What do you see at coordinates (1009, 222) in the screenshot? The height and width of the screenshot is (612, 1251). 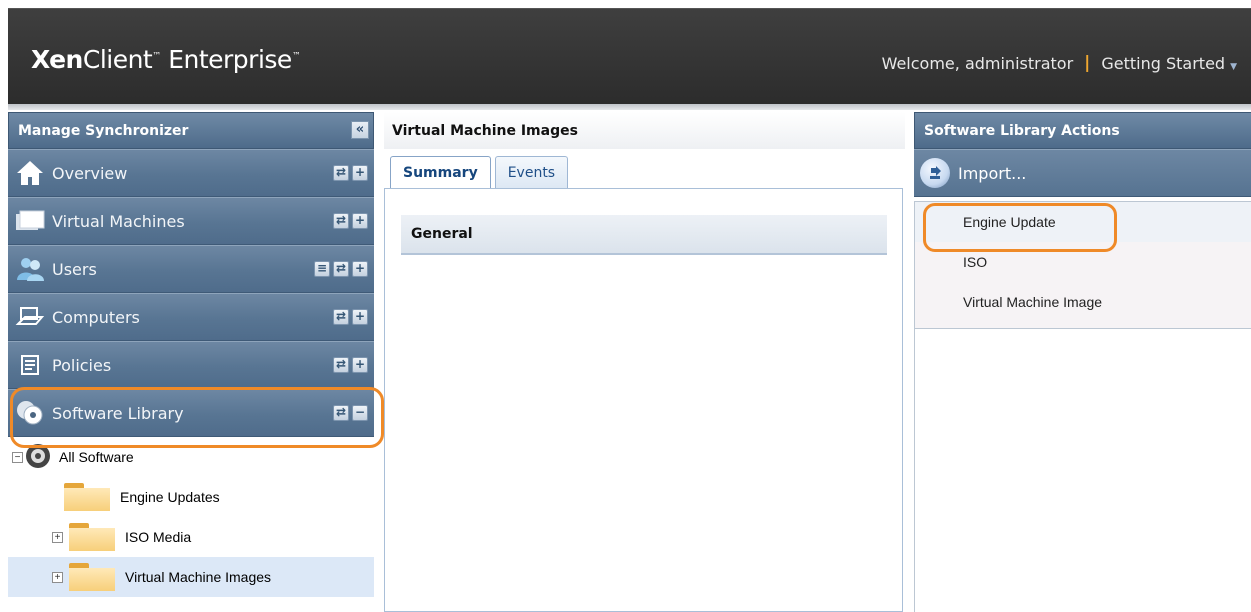 I see `menu-label: Engine Update` at bounding box center [1009, 222].